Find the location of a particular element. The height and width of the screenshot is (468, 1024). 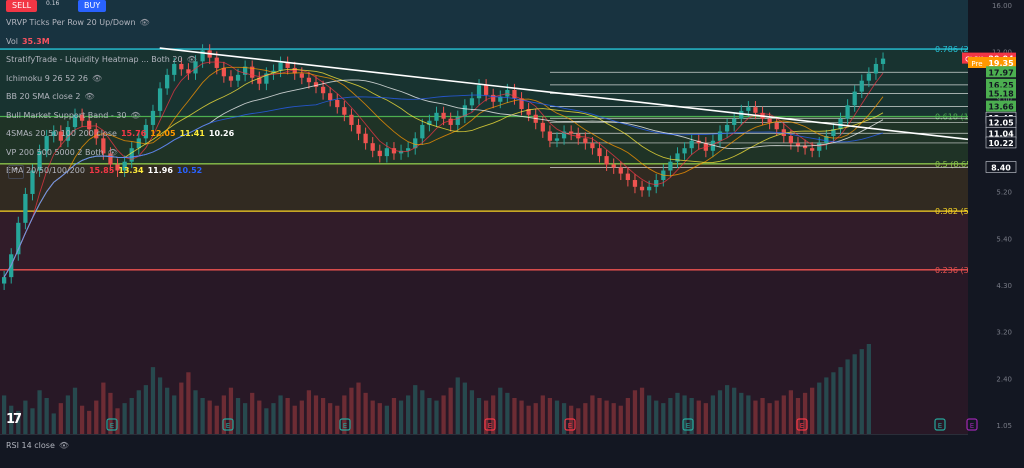

spread-value: 0.16 is located at coordinates (53, 3).